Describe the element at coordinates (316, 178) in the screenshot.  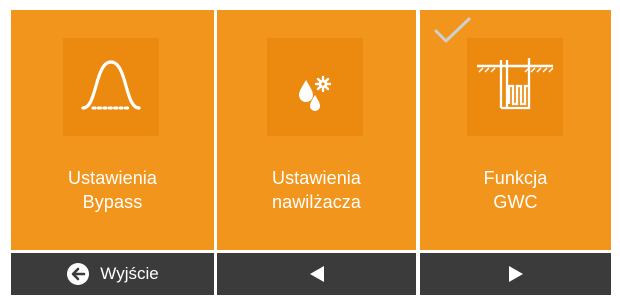
I see `tile-humidifier-line1: Ustawienia` at that location.